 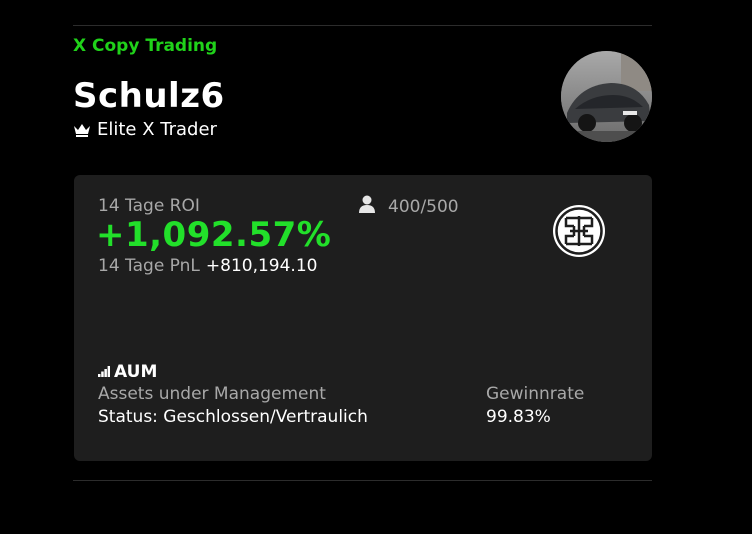 I want to click on pnl-value: +810,194.10, so click(x=261, y=266).